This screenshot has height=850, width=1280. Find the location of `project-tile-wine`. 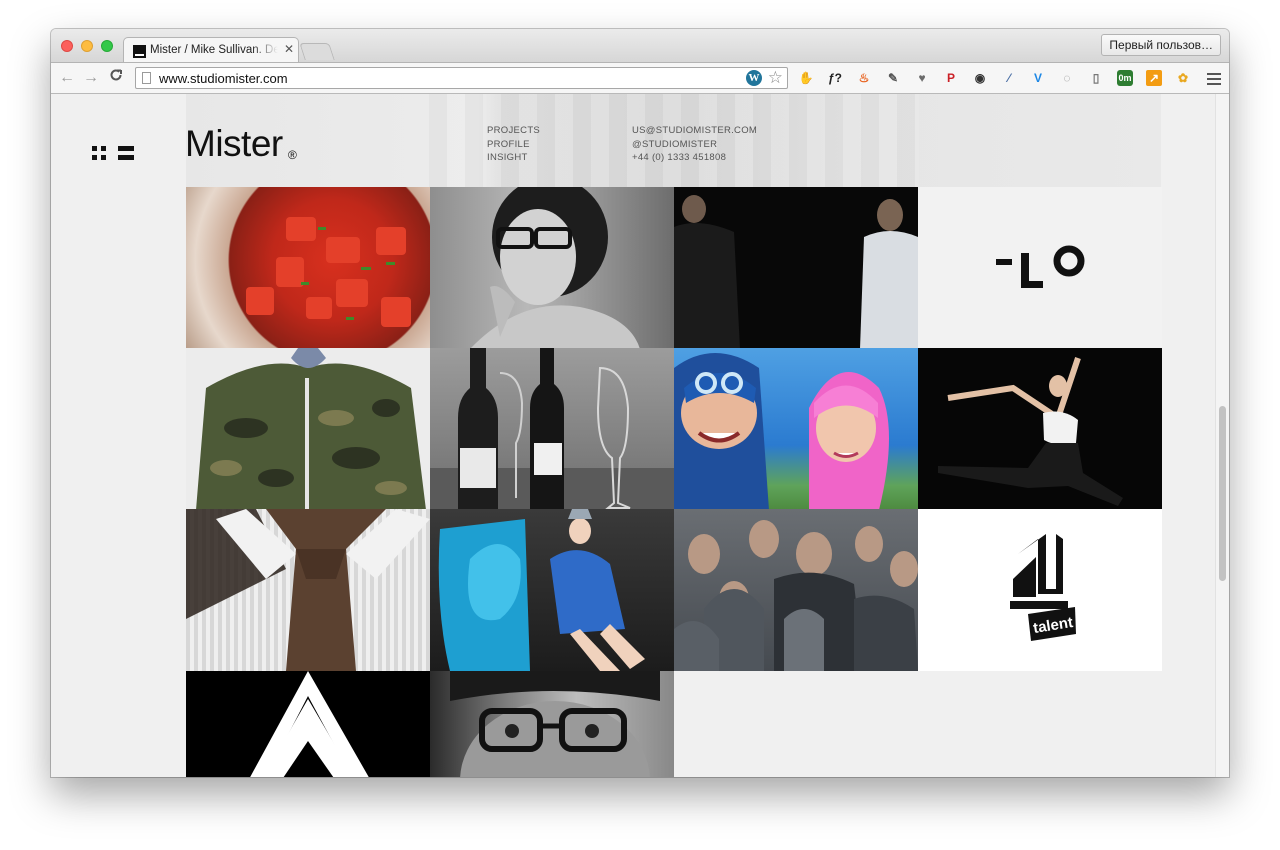

project-tile-wine is located at coordinates (552, 429).